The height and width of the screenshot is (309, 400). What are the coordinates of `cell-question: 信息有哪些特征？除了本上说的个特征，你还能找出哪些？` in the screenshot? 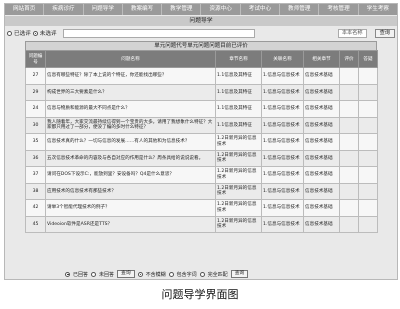 It's located at (130, 76).